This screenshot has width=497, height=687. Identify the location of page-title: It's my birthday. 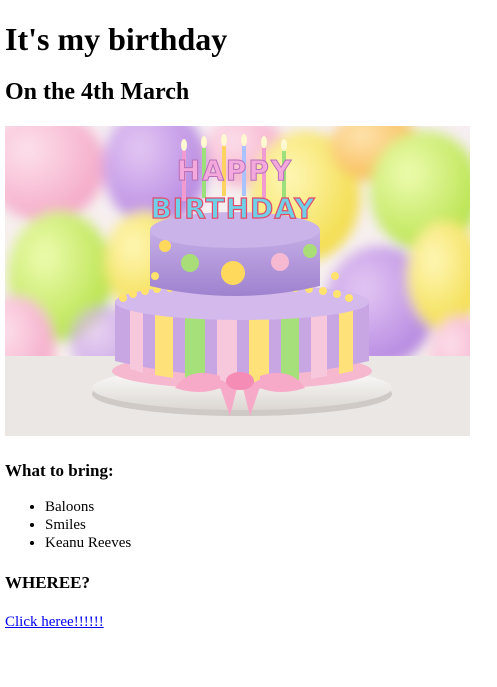
(116, 39).